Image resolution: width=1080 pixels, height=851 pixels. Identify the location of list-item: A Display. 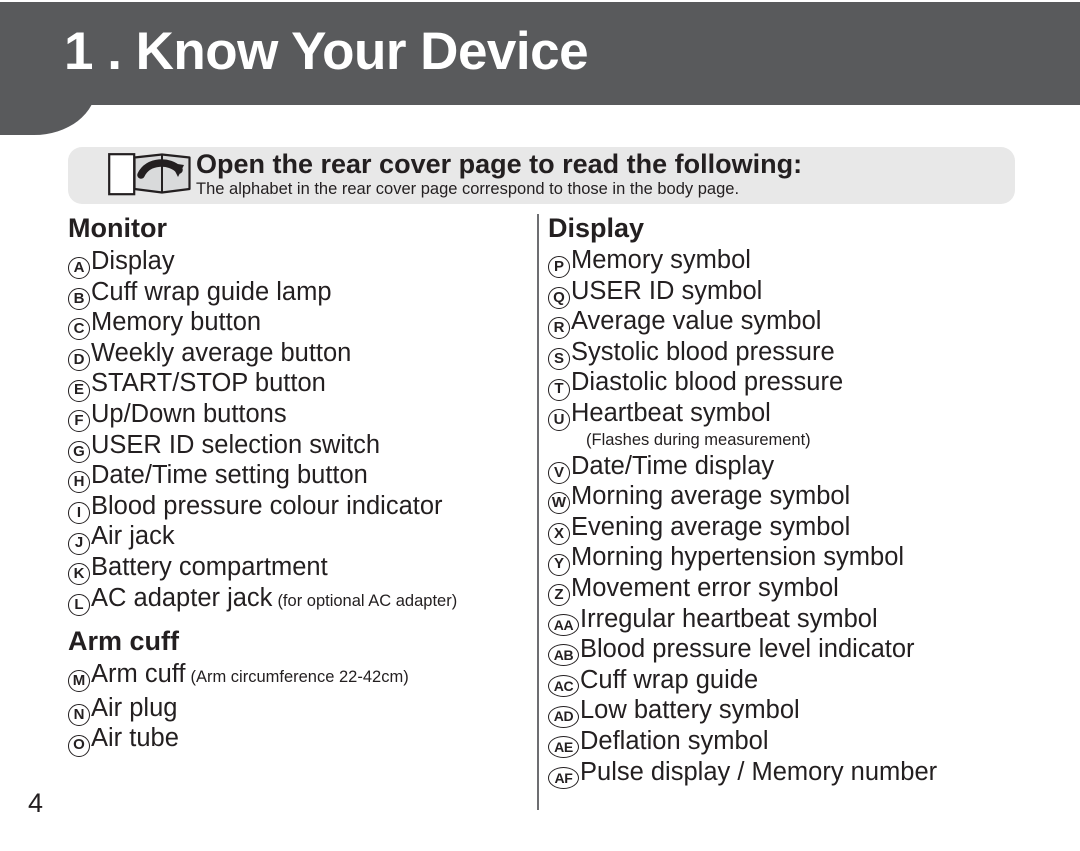
(299, 263).